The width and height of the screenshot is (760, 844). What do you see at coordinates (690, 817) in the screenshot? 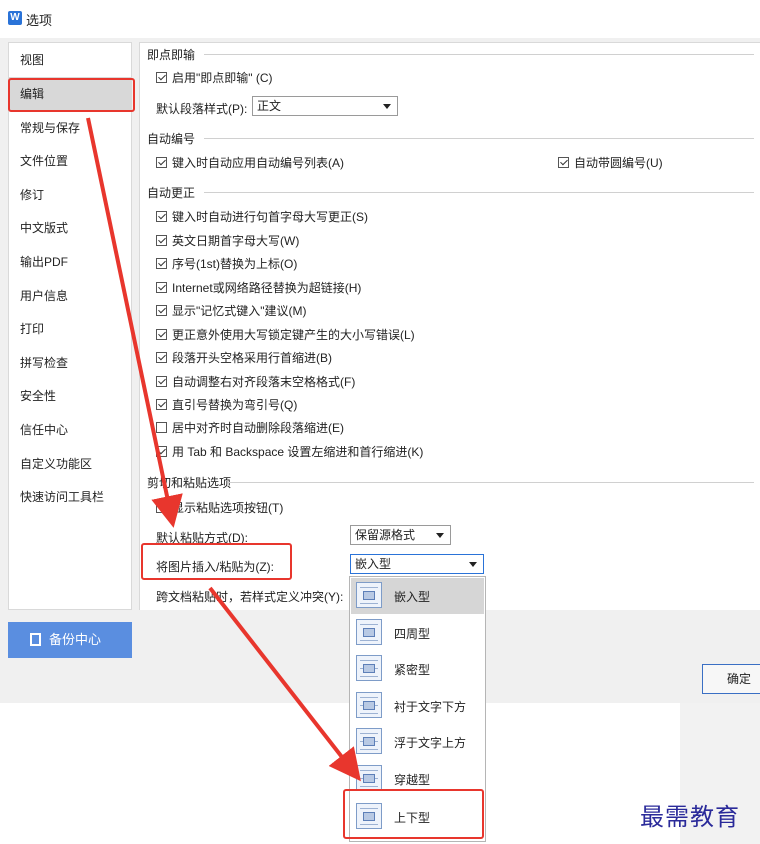
I see `watermark-text: 最需教育` at bounding box center [690, 817].